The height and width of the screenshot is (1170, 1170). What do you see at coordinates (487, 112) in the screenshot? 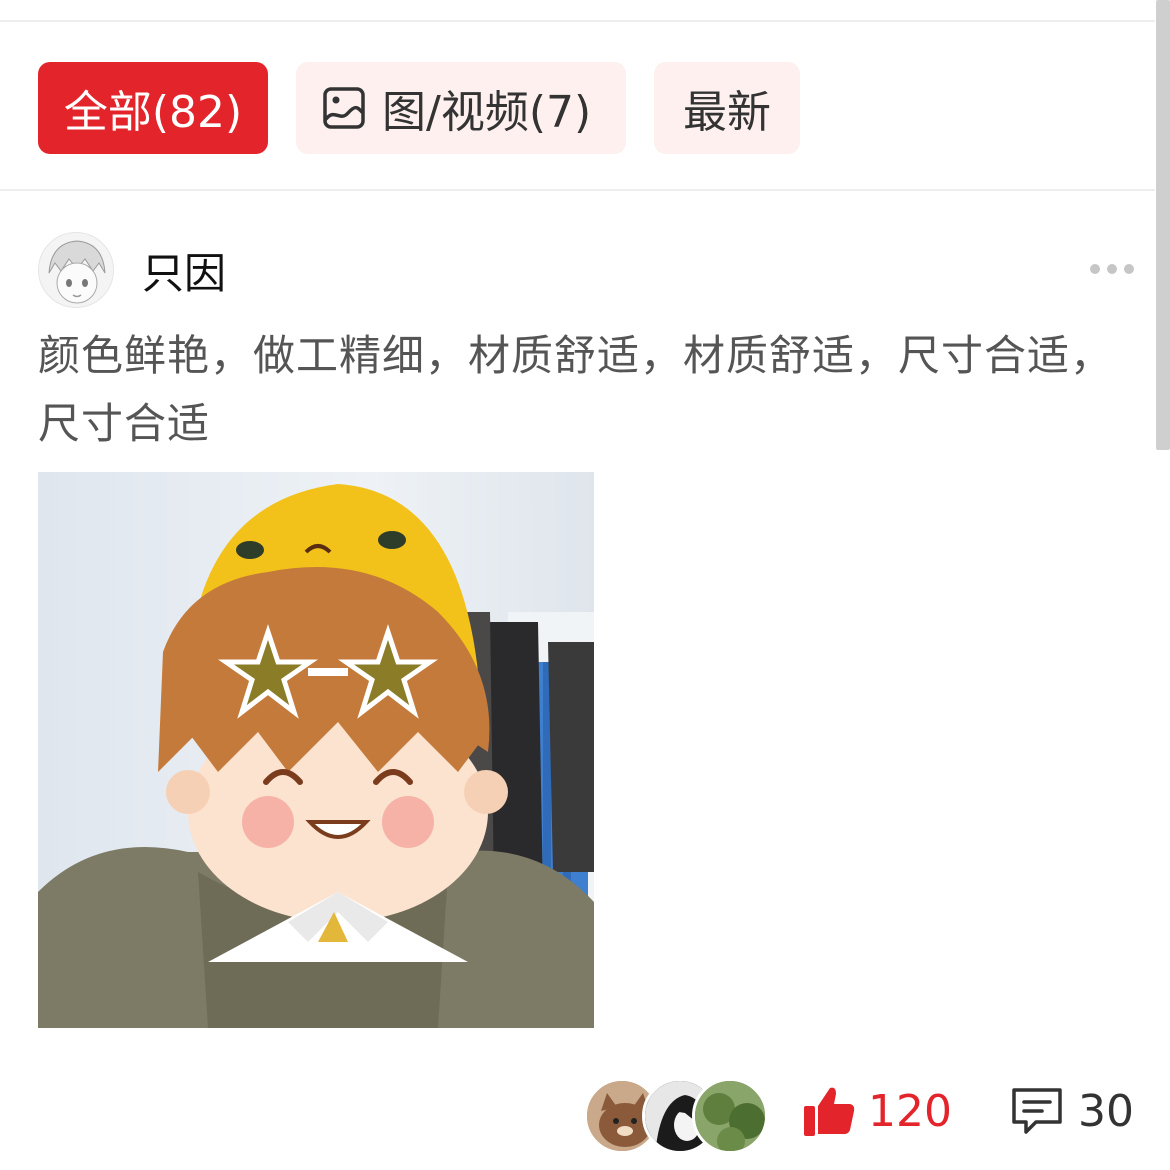
I see `filter-media-label: 图/视频(7)` at bounding box center [487, 112].